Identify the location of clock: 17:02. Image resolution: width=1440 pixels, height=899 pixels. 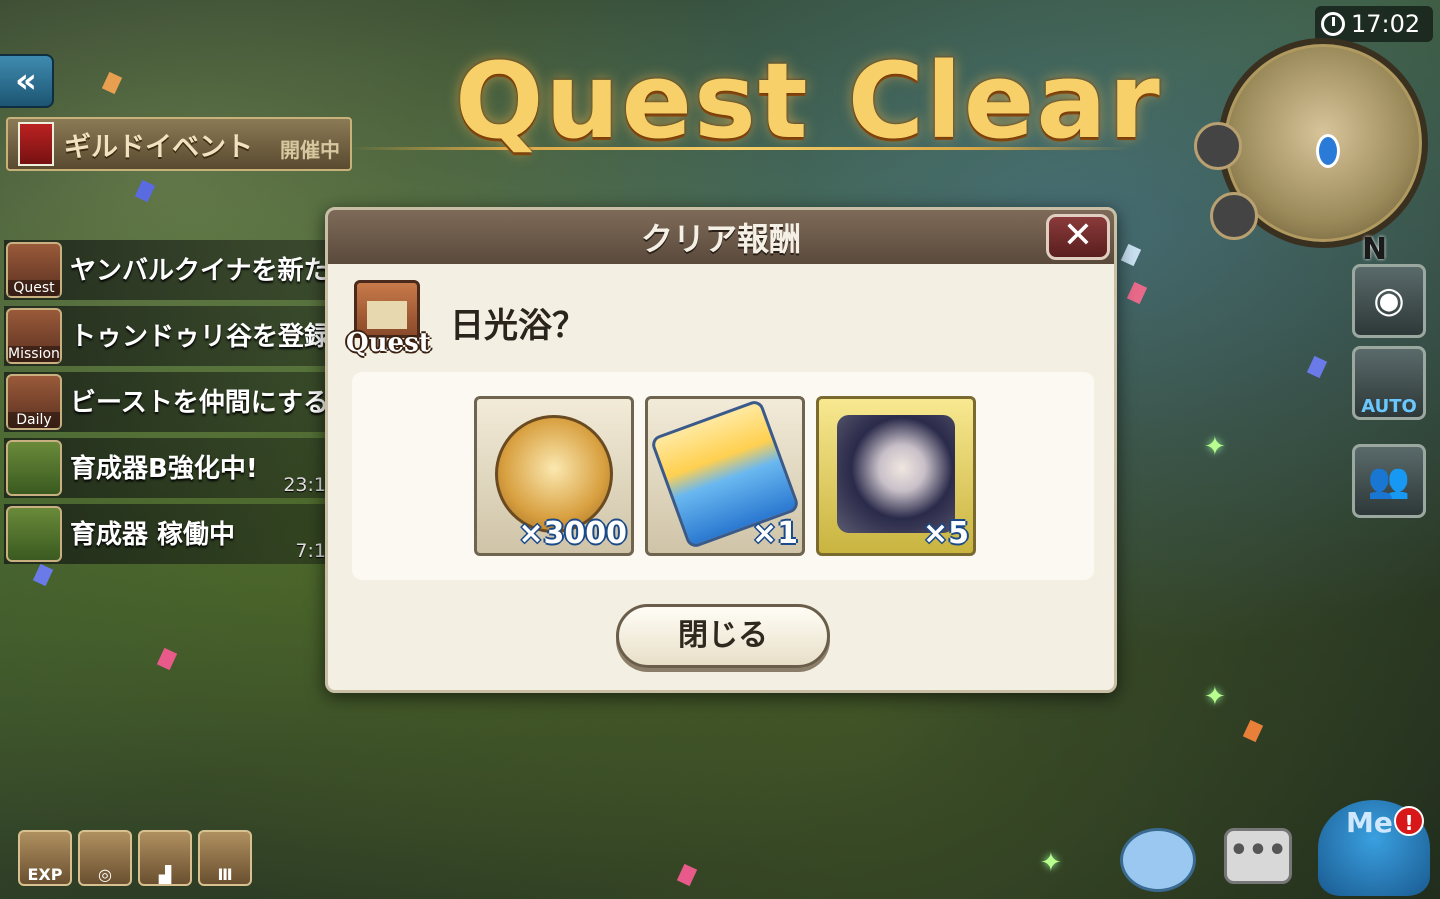
(1374, 24).